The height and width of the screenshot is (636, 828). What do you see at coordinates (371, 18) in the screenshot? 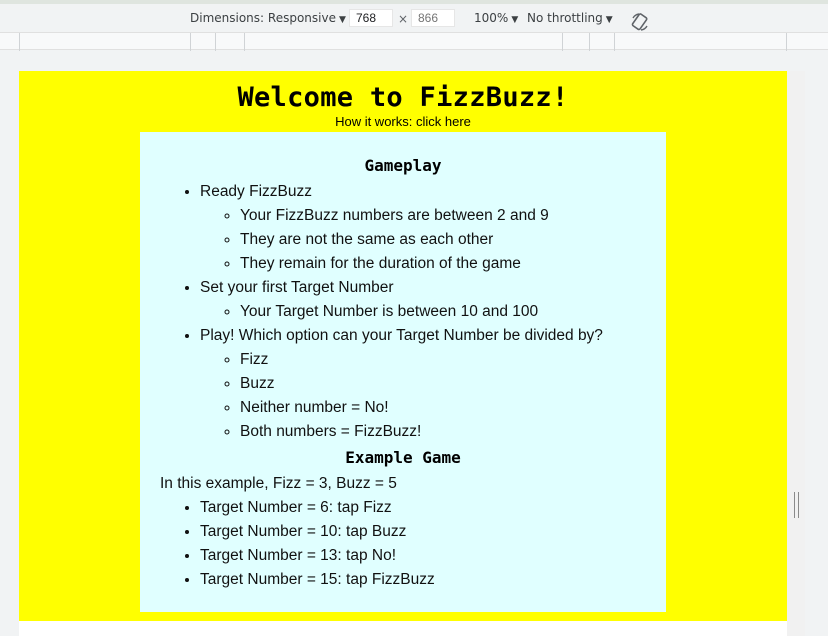
I see `width-input` at bounding box center [371, 18].